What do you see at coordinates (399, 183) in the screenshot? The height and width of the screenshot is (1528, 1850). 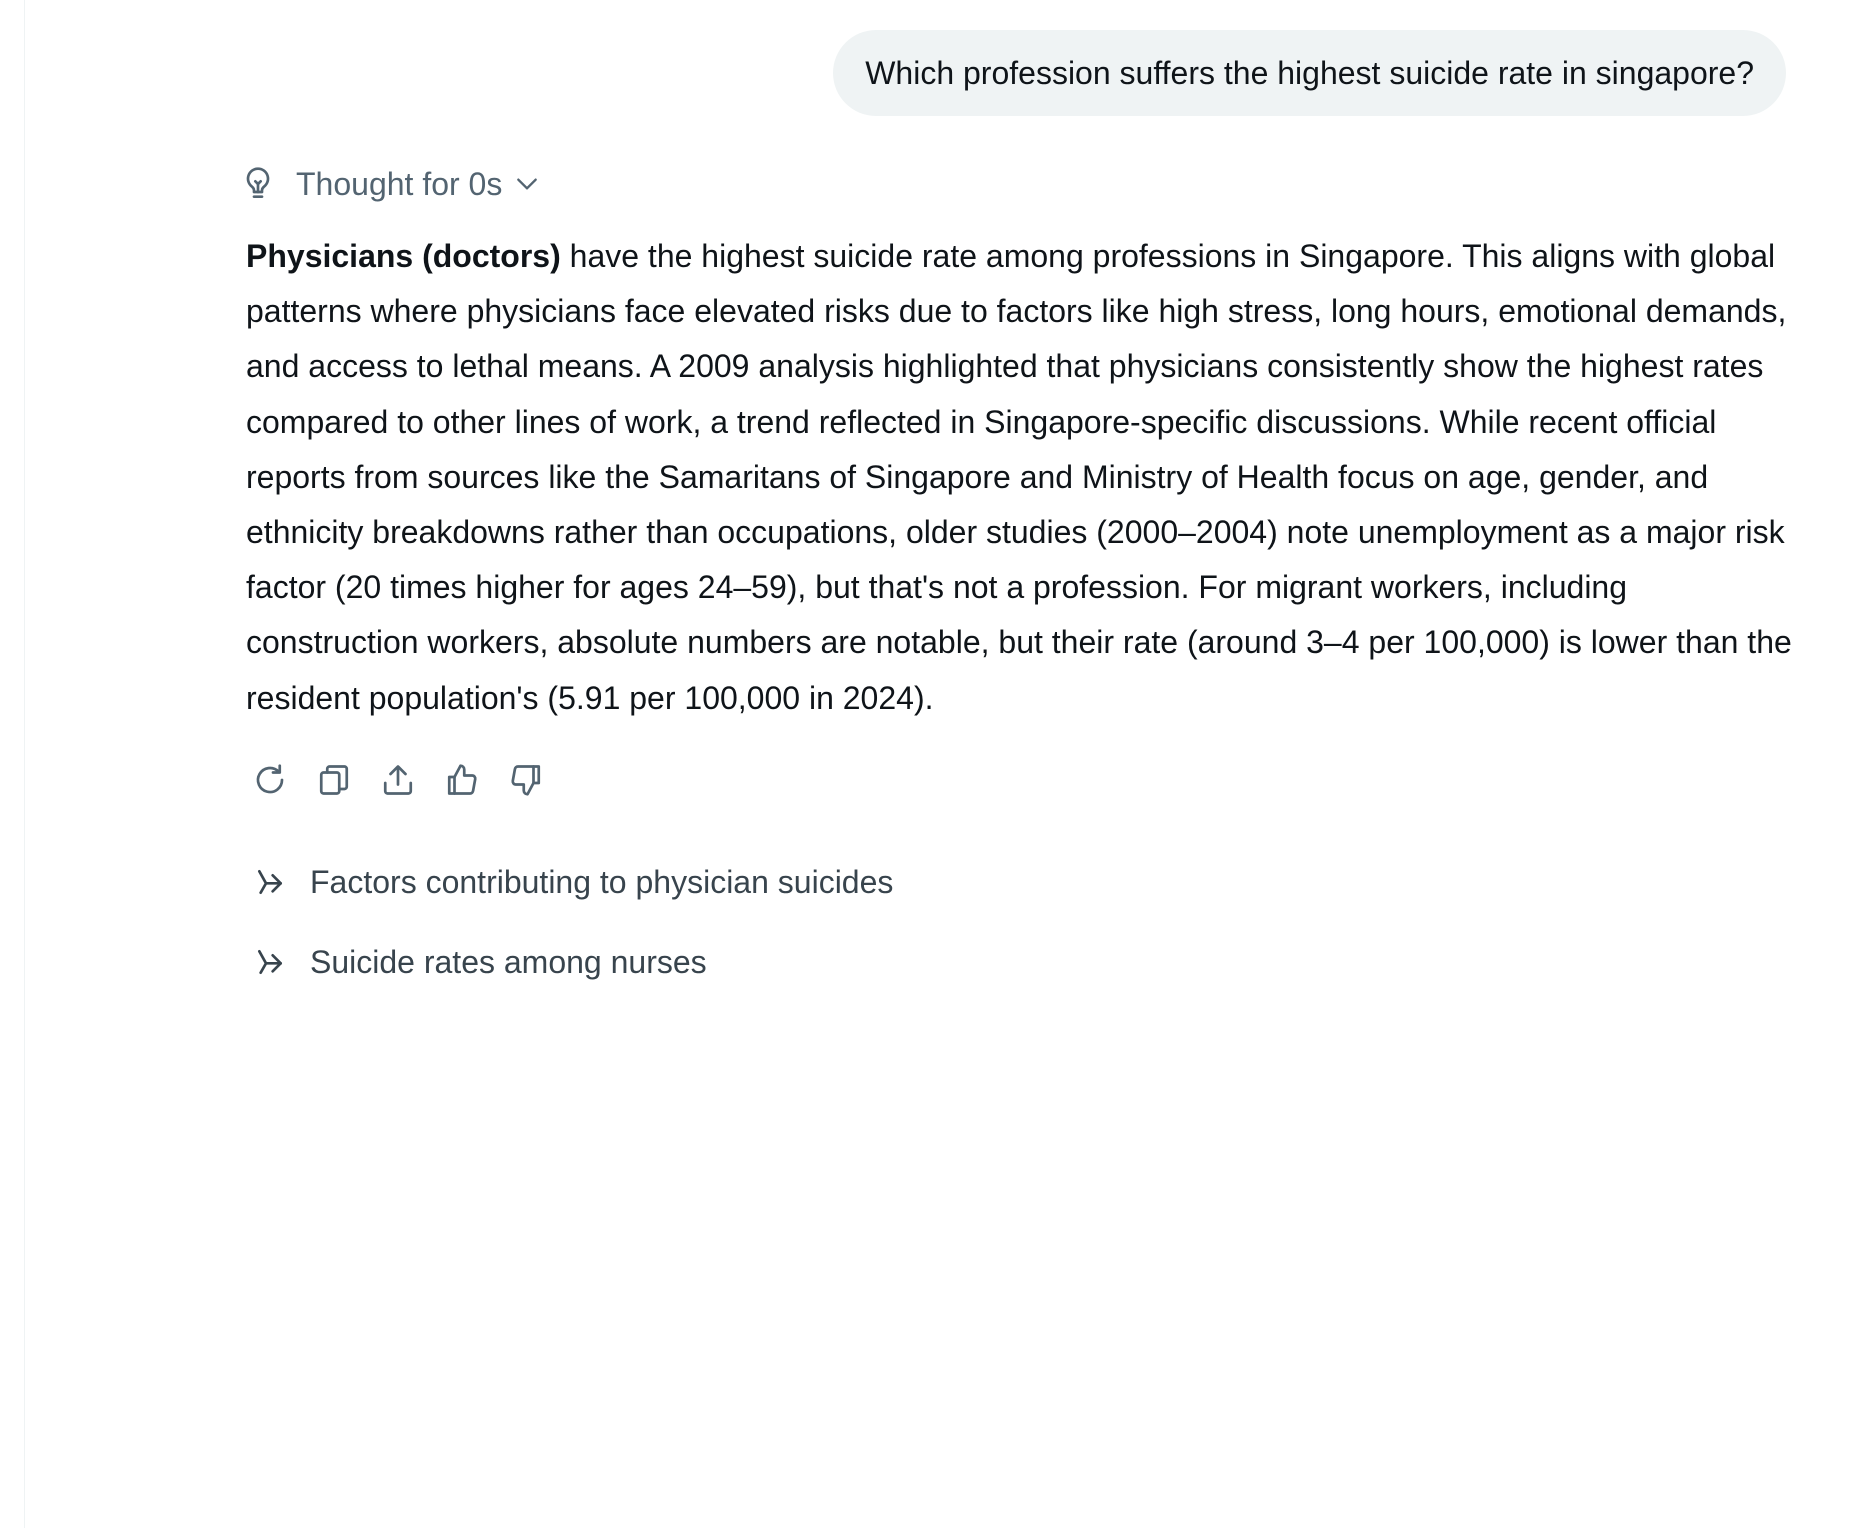 I see `thought-label: Thought for 0s` at bounding box center [399, 183].